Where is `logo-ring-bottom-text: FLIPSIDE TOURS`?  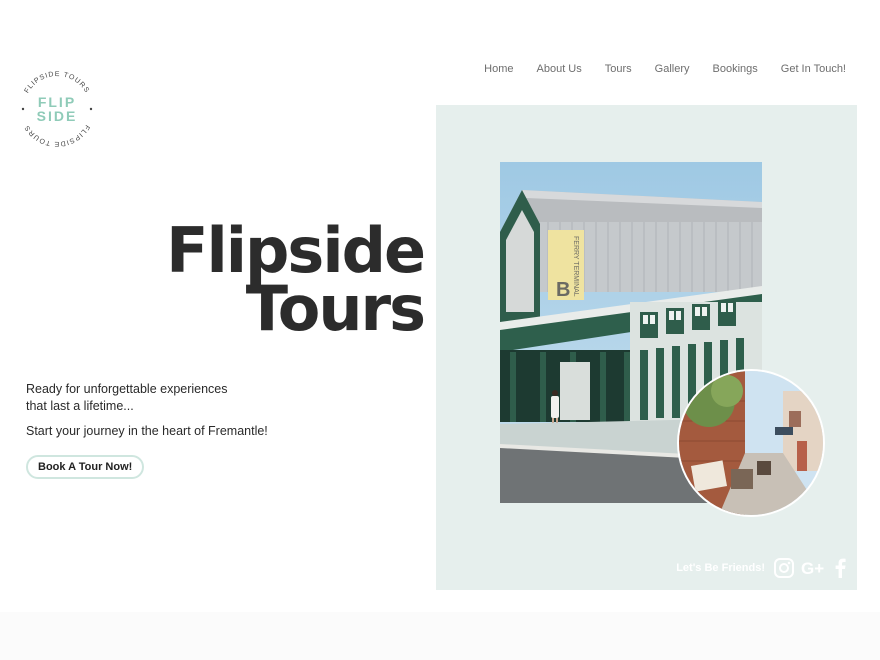 logo-ring-bottom-text: FLIPSIDE TOURS is located at coordinates (57, 135).